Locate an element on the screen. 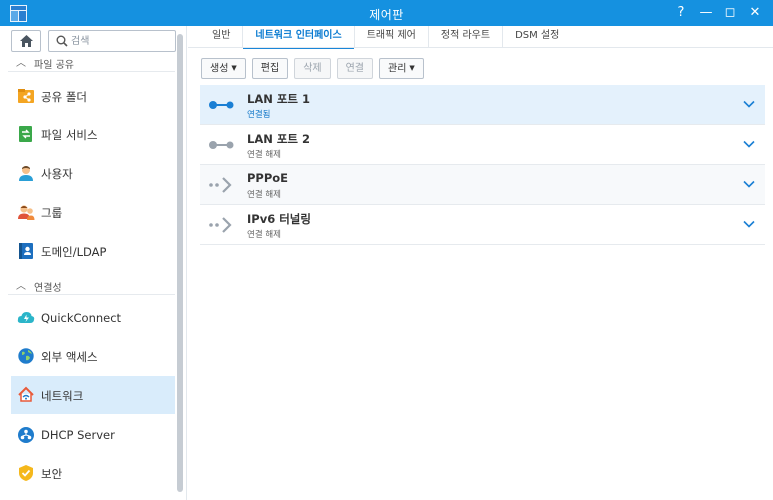 The height and width of the screenshot is (500, 773). sidebar-item-dhcp-server: DHCP Server is located at coordinates (93, 435).